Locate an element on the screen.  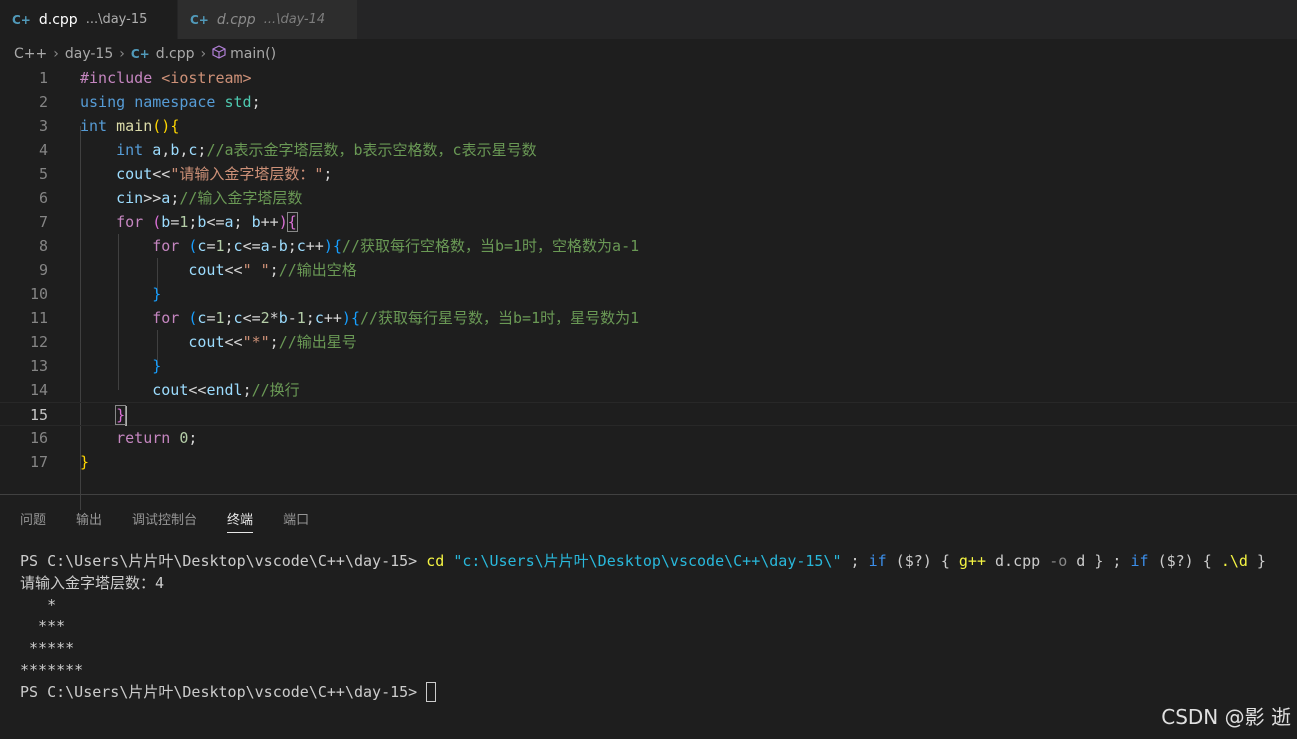
line-number: 2 is located at coordinates (43, 102).